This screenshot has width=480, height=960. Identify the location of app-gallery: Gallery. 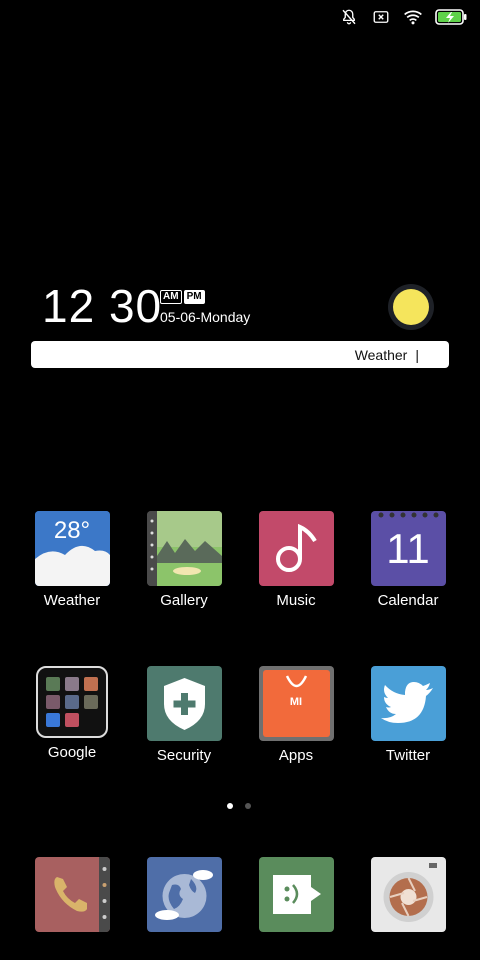
(184, 560).